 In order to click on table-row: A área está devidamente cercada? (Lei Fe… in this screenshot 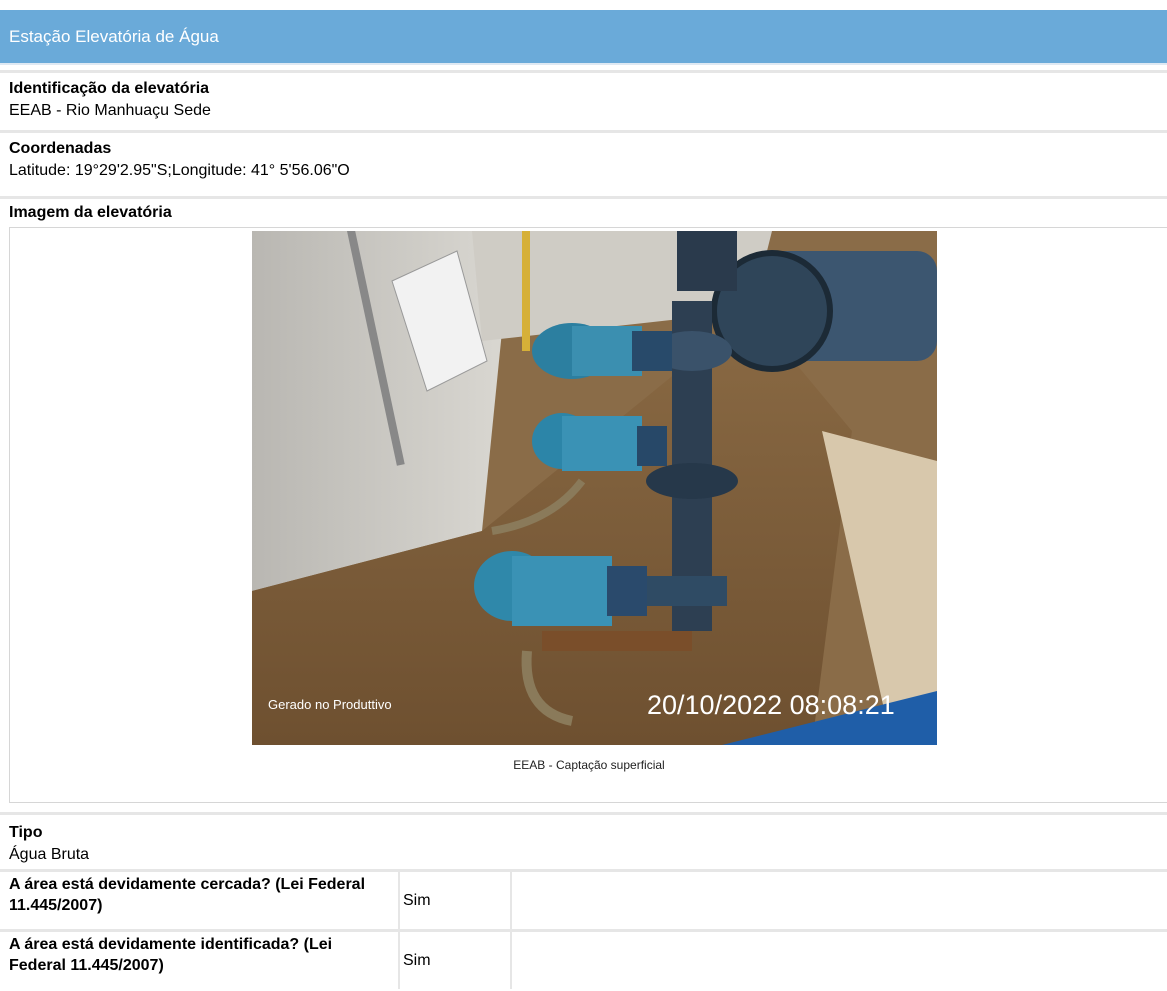, I will do `click(583, 899)`.